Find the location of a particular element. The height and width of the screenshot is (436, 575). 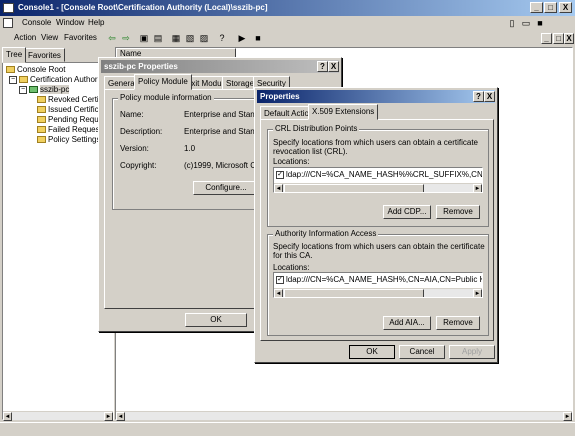

aia-scrollbar: ◄ ► is located at coordinates (378, 292).